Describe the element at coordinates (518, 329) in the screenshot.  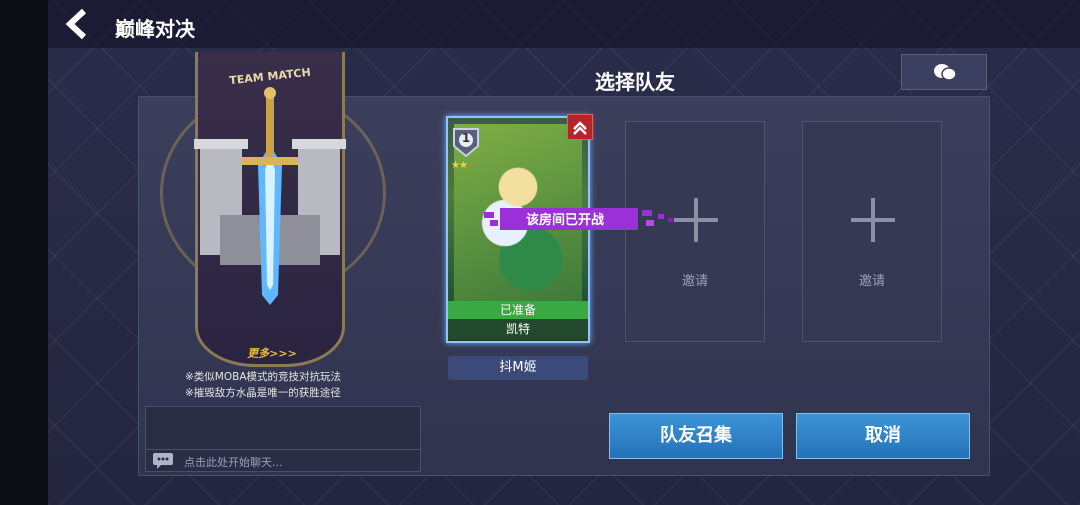
I see `hero-name: 凯特` at that location.